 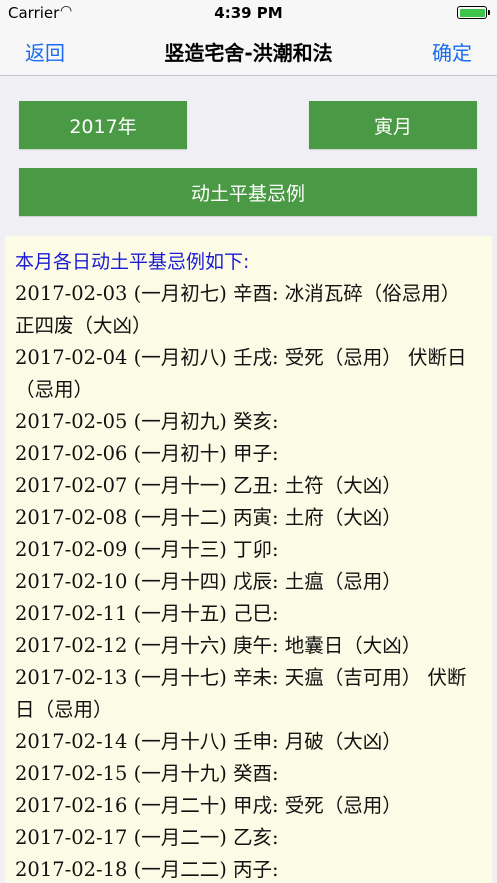 I want to click on battery-icon, so click(x=473, y=12).